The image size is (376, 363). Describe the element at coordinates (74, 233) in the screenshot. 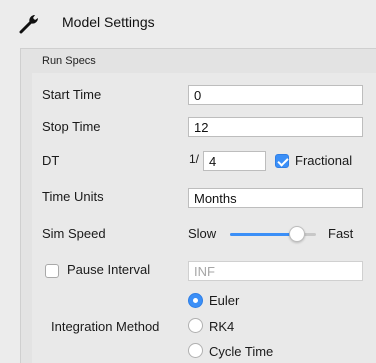

I see `sim-speed-label: Sim Speed` at that location.